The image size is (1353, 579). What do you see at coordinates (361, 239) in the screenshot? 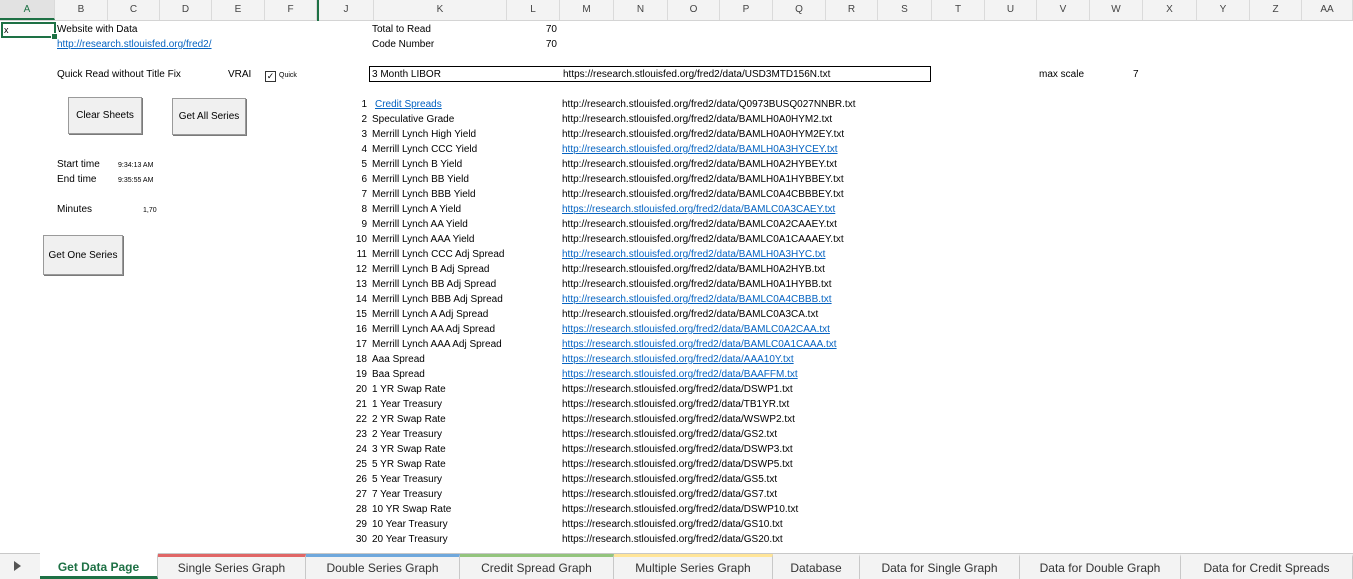
I see `series-number: 10` at bounding box center [361, 239].